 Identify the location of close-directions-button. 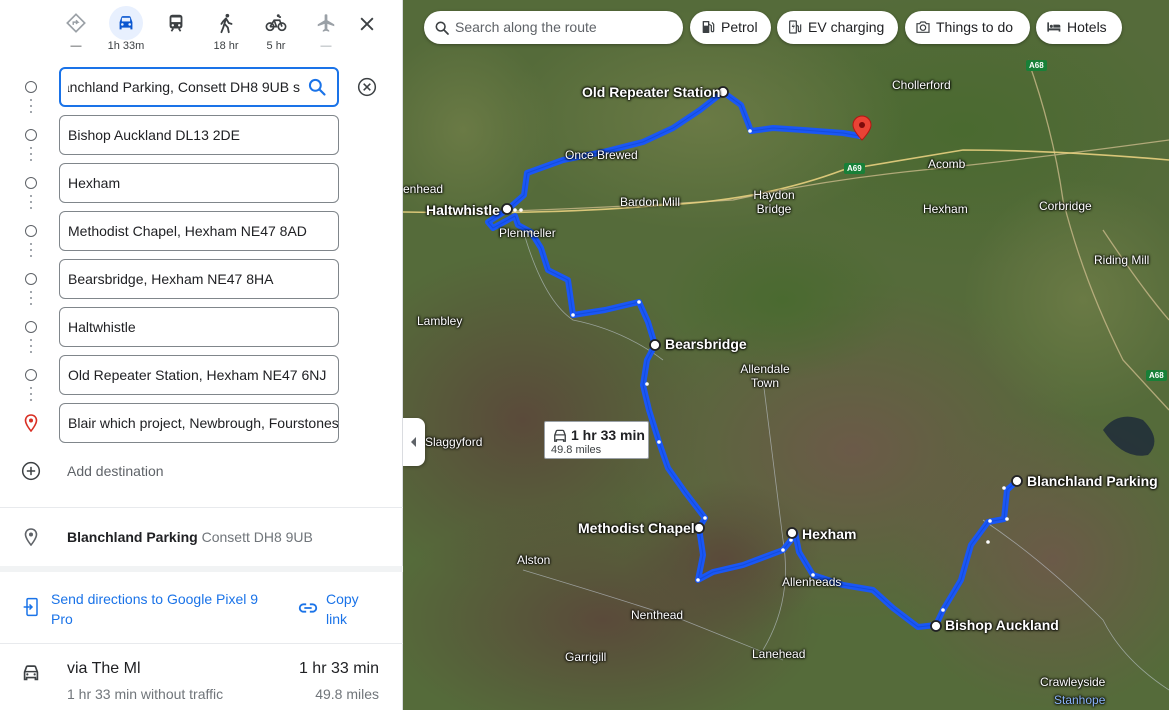
(367, 24).